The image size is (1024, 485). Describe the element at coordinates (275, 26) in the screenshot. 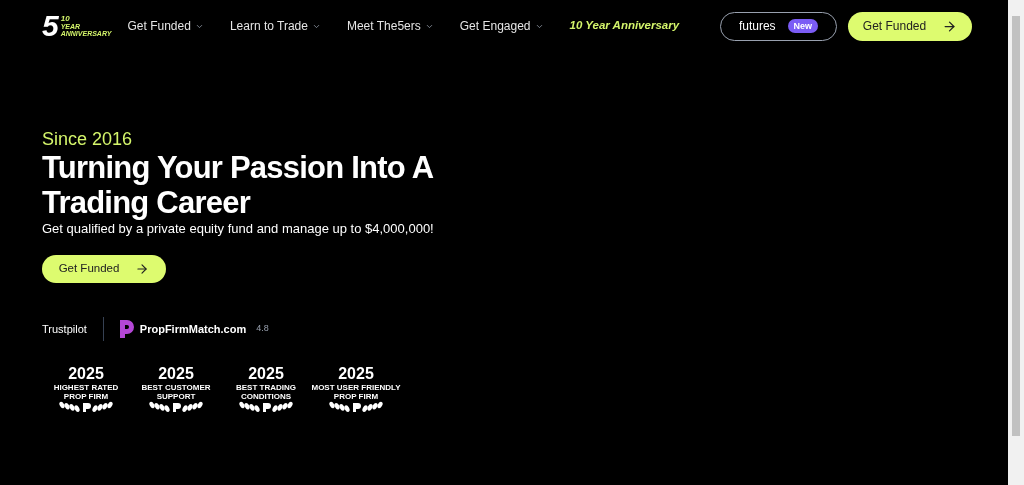

I see `nav-menu-item: Learn to Trade` at that location.